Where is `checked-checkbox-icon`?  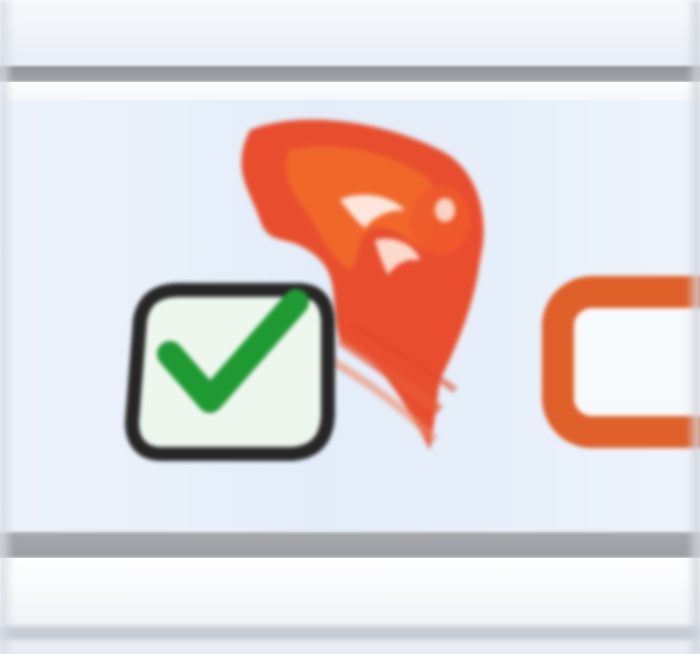
checked-checkbox-icon is located at coordinates (230, 372).